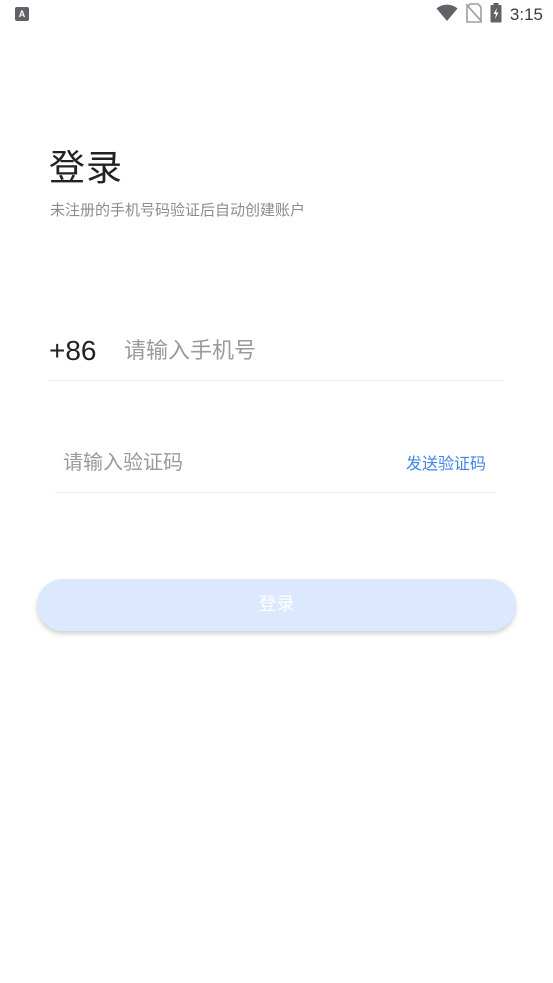 Image resolution: width=553 pixels, height=983 pixels. What do you see at coordinates (178, 210) in the screenshot?
I see `page-subtitle: 未注册的手机号码验证后自动创建账户` at bounding box center [178, 210].